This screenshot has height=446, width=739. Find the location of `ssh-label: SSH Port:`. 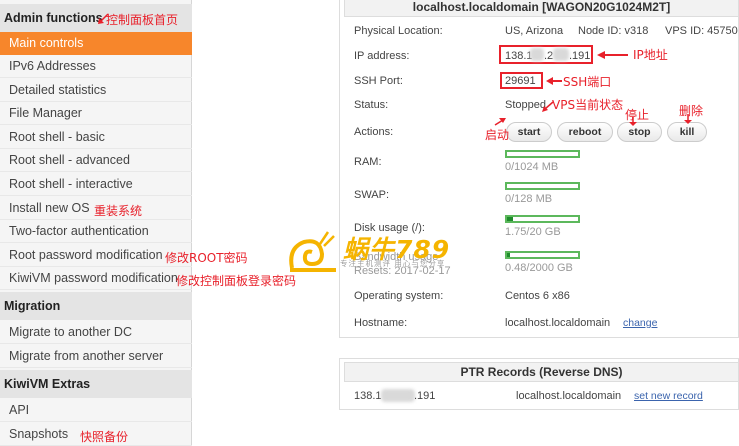

ssh-label: SSH Port: is located at coordinates (378, 81).